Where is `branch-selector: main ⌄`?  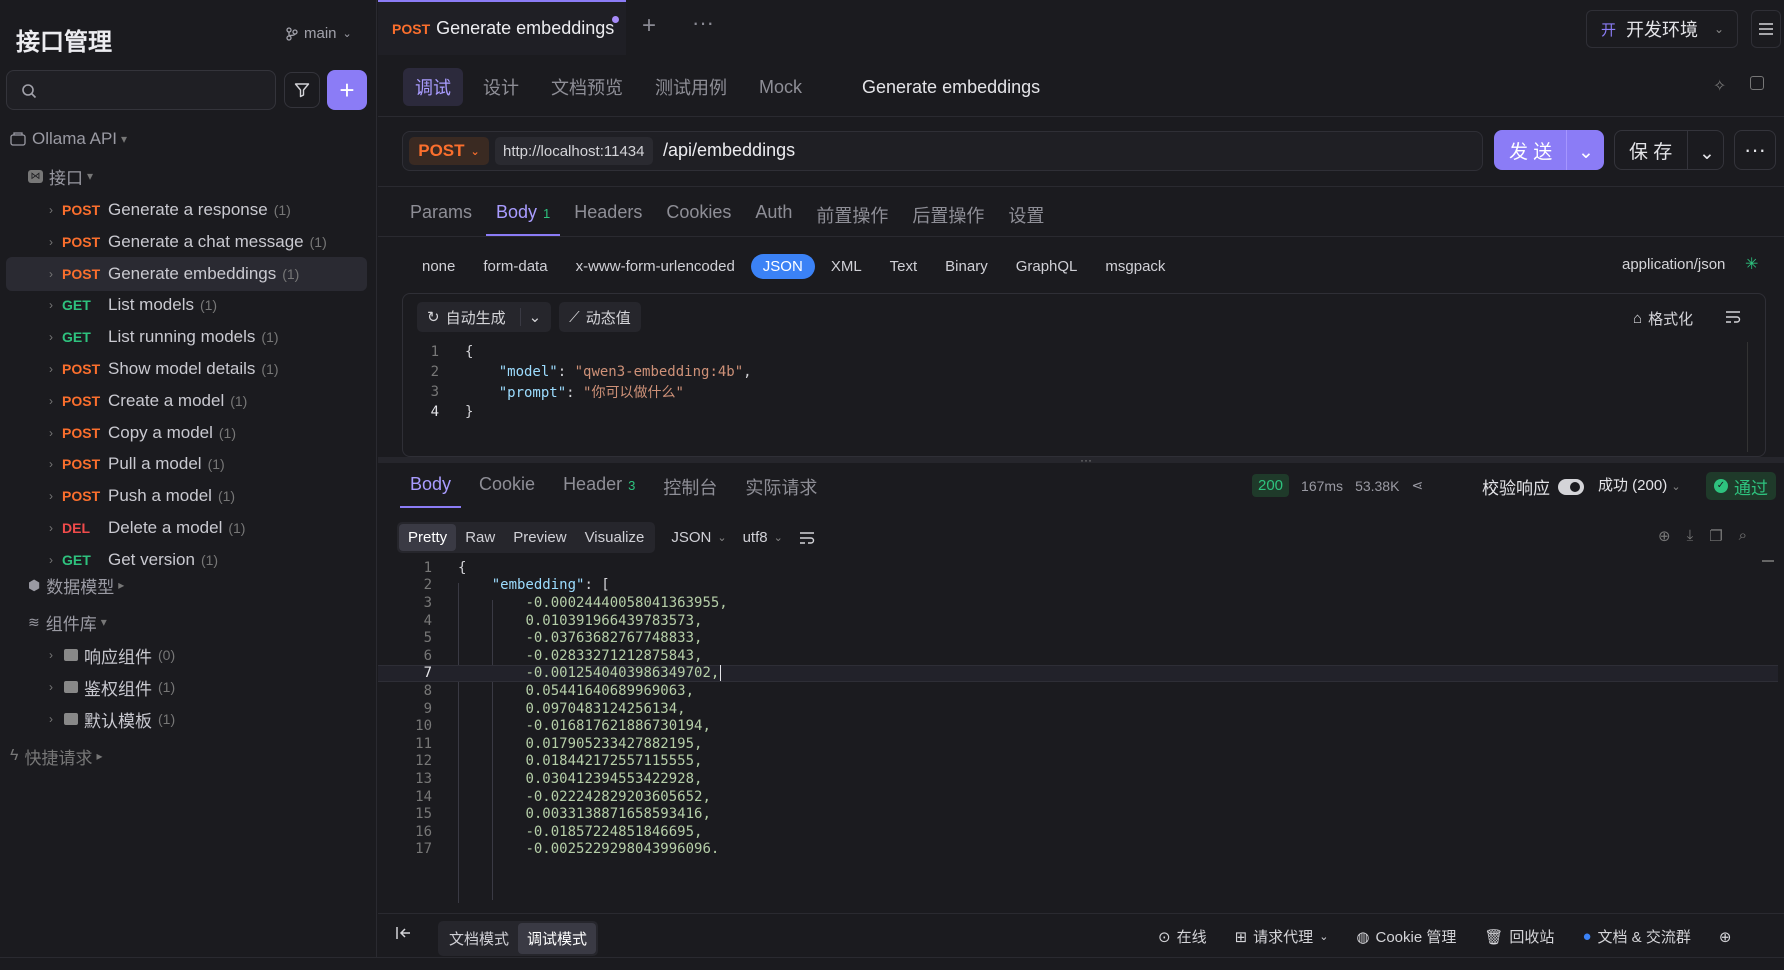
branch-selector: main ⌄ is located at coordinates (319, 33).